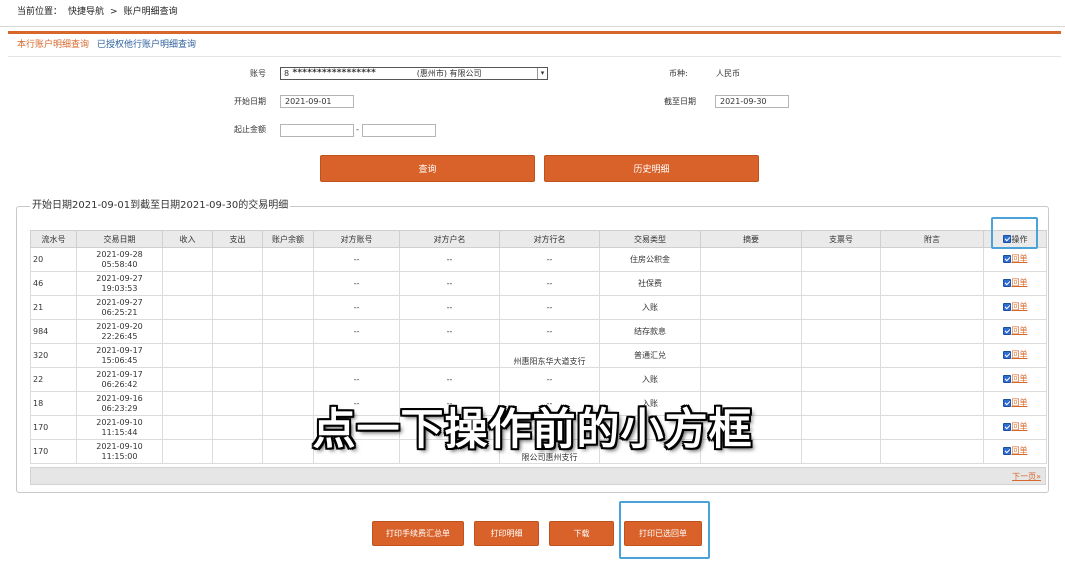 This screenshot has width=1065, height=564. I want to click on cell-time: 06:25:21, so click(119, 312).